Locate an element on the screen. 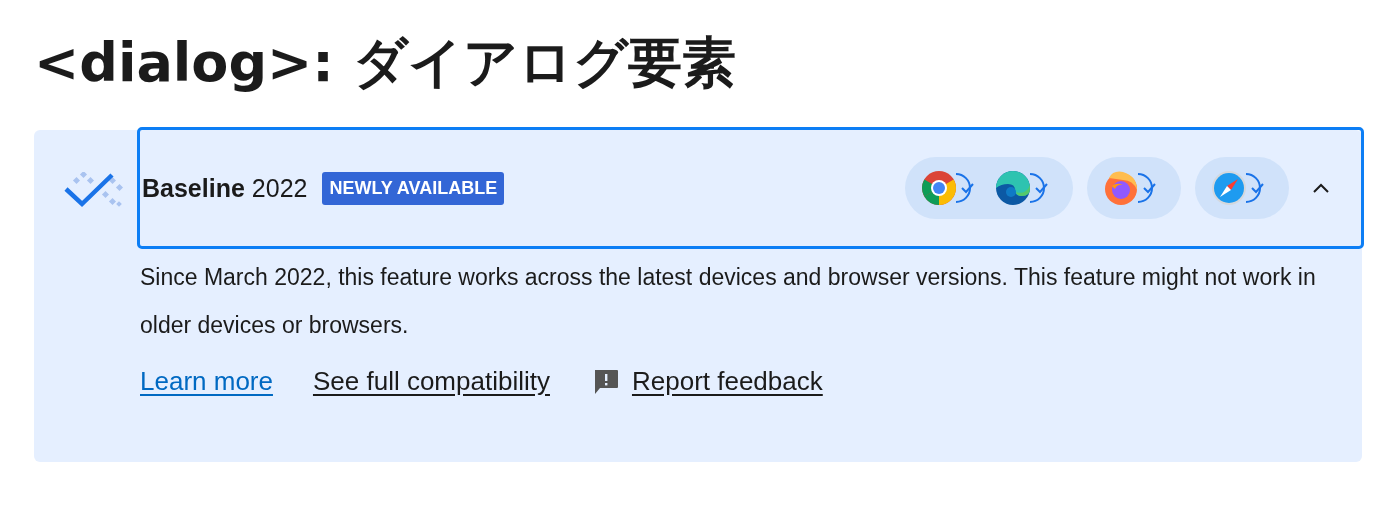 This screenshot has width=1400, height=510. feedback-link: Report feedback is located at coordinates (727, 381).